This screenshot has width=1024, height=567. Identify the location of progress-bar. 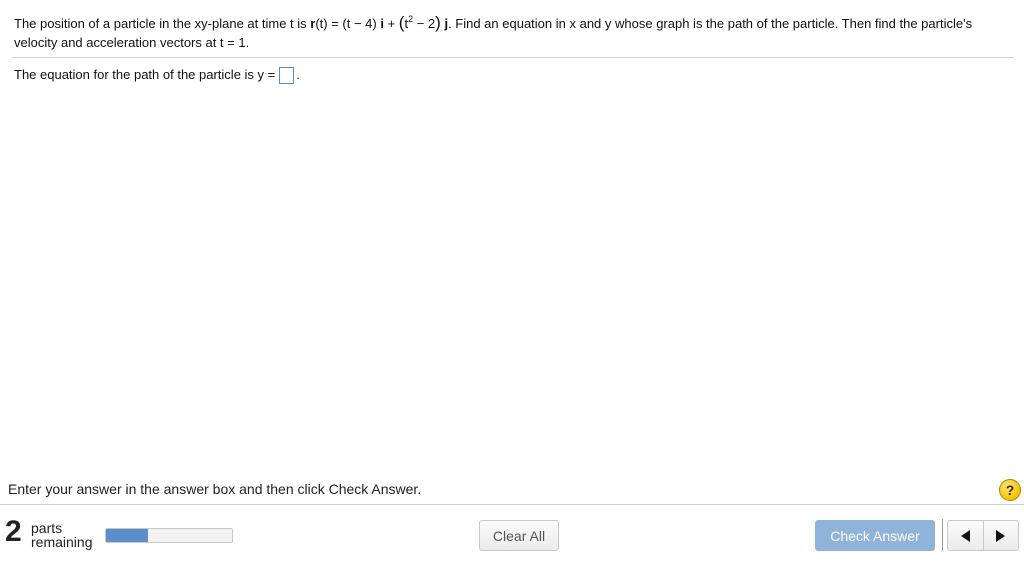
(169, 535).